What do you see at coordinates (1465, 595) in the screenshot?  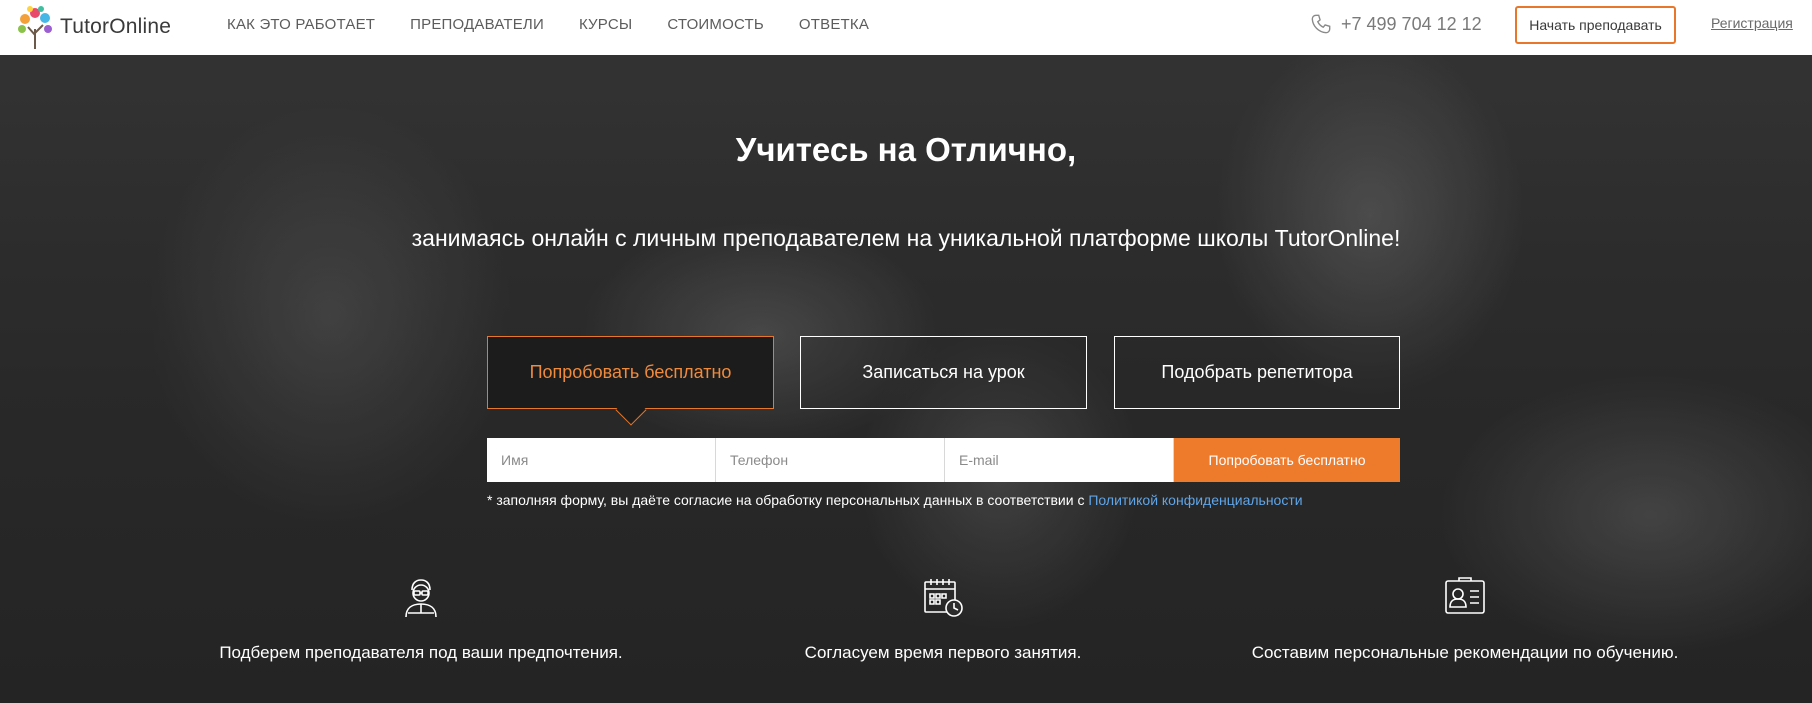 I see `profile-card-icon` at bounding box center [1465, 595].